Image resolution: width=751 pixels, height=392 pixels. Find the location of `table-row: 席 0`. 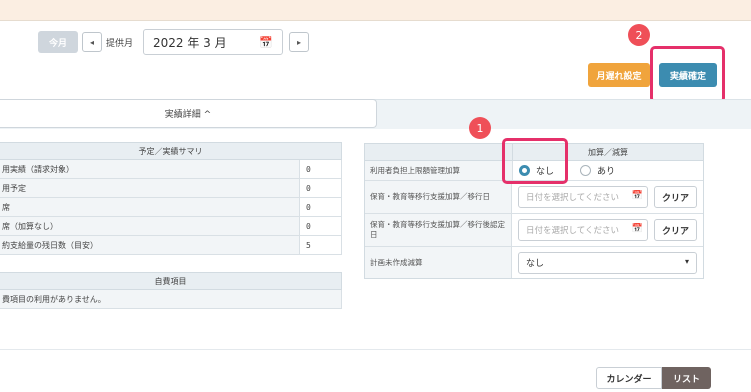

table-row: 席 0 is located at coordinates (171, 207).